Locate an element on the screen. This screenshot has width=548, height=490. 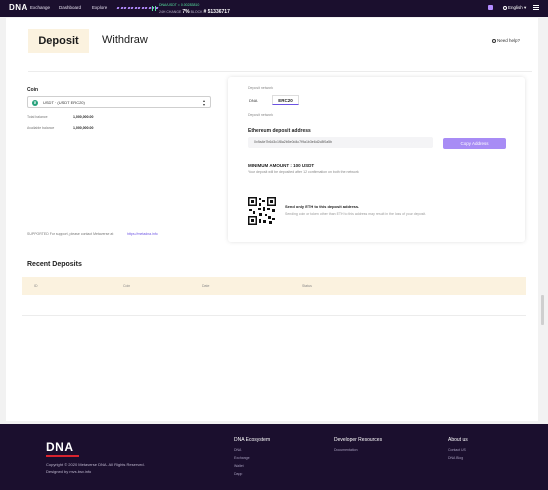
tab-withdraw: Withdraw is located at coordinates (125, 40).